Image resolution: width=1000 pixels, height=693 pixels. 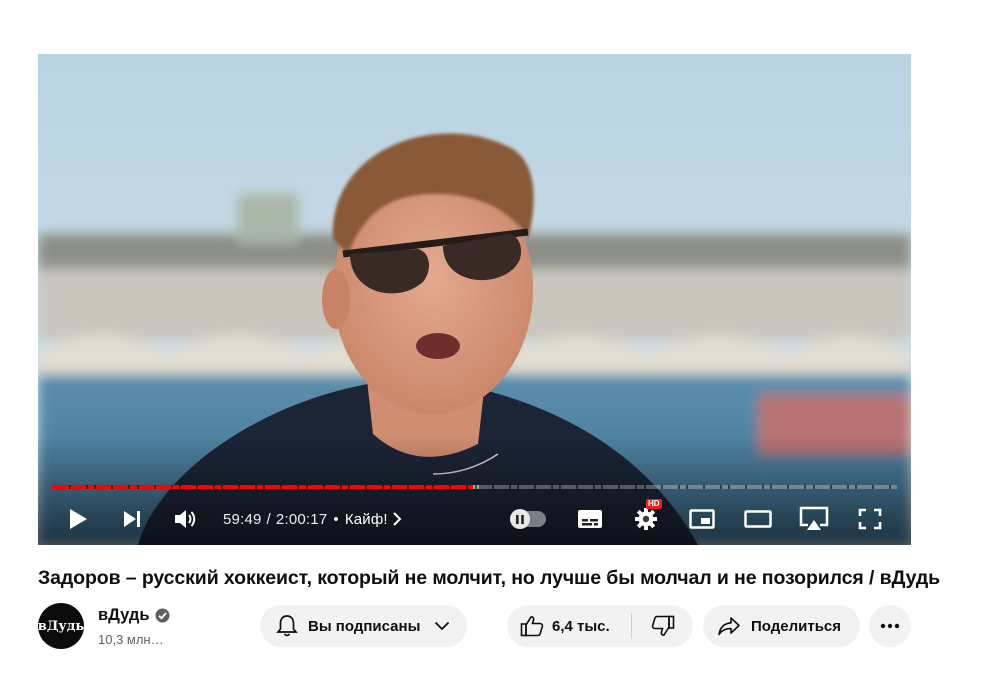 I want to click on fullscreen-icon, so click(x=870, y=519).